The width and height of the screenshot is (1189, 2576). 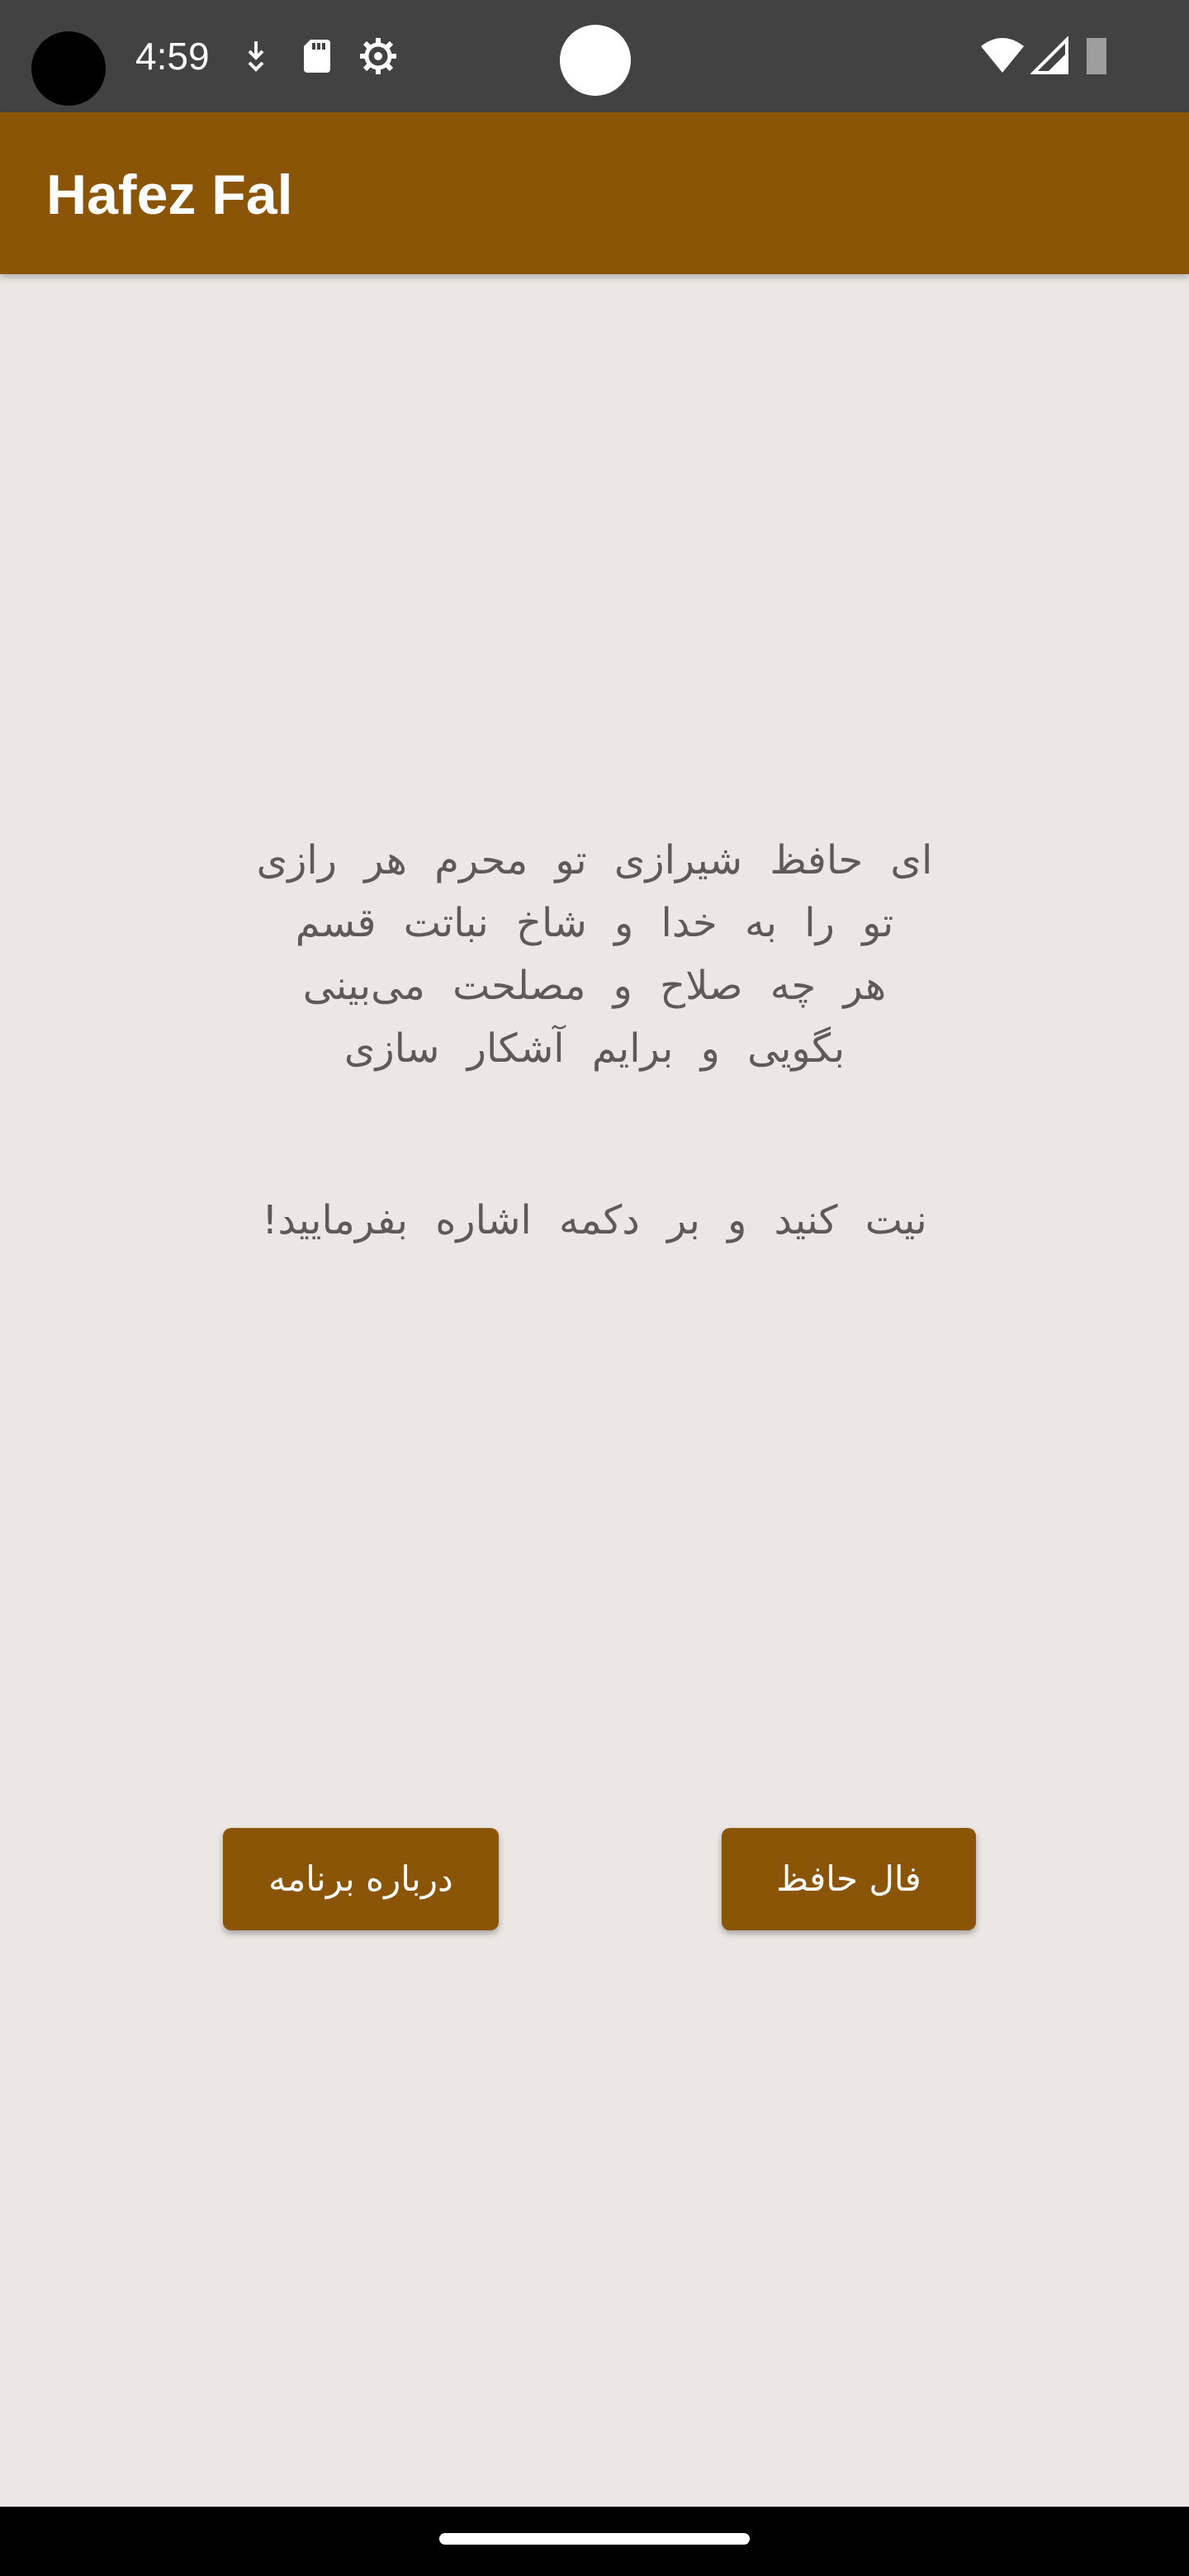 I want to click on signal-icon, so click(x=1049, y=55).